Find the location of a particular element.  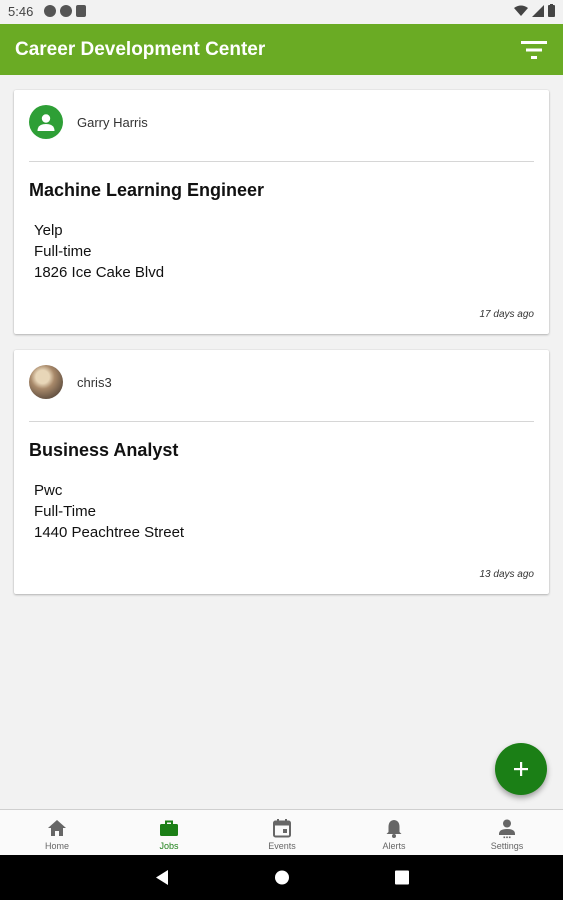

nav-settings-label: Settings is located at coordinates (507, 846).